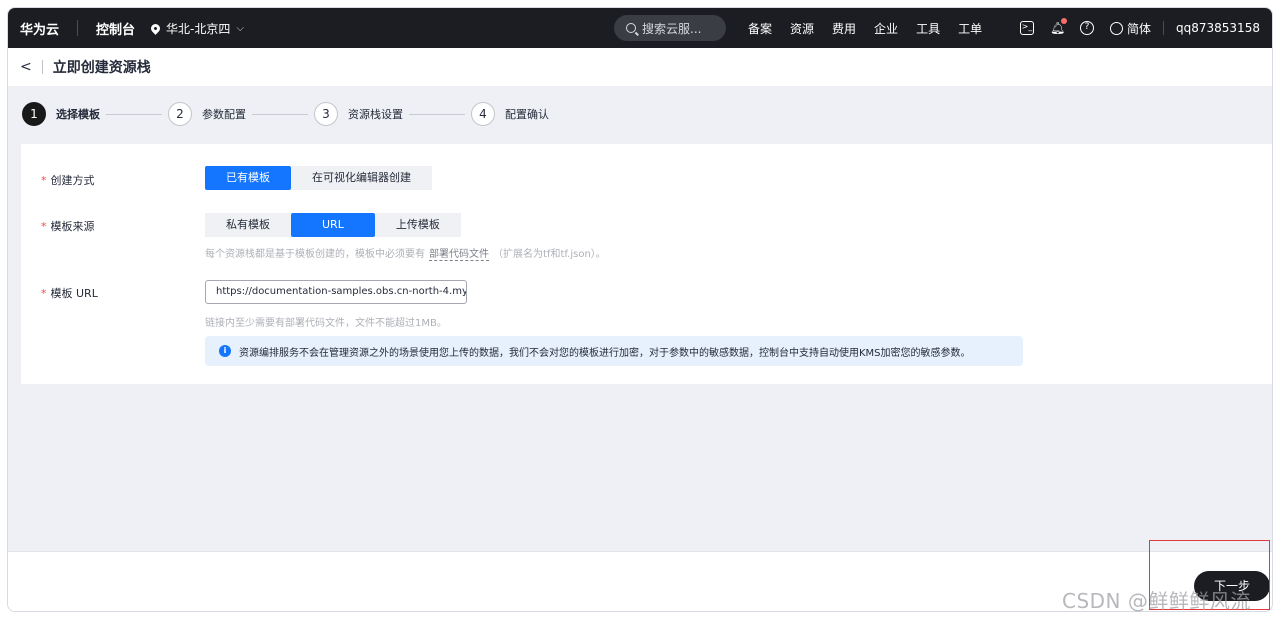 Image resolution: width=1280 pixels, height=619 pixels. What do you see at coordinates (1116, 28) in the screenshot?
I see `globe-icon` at bounding box center [1116, 28].